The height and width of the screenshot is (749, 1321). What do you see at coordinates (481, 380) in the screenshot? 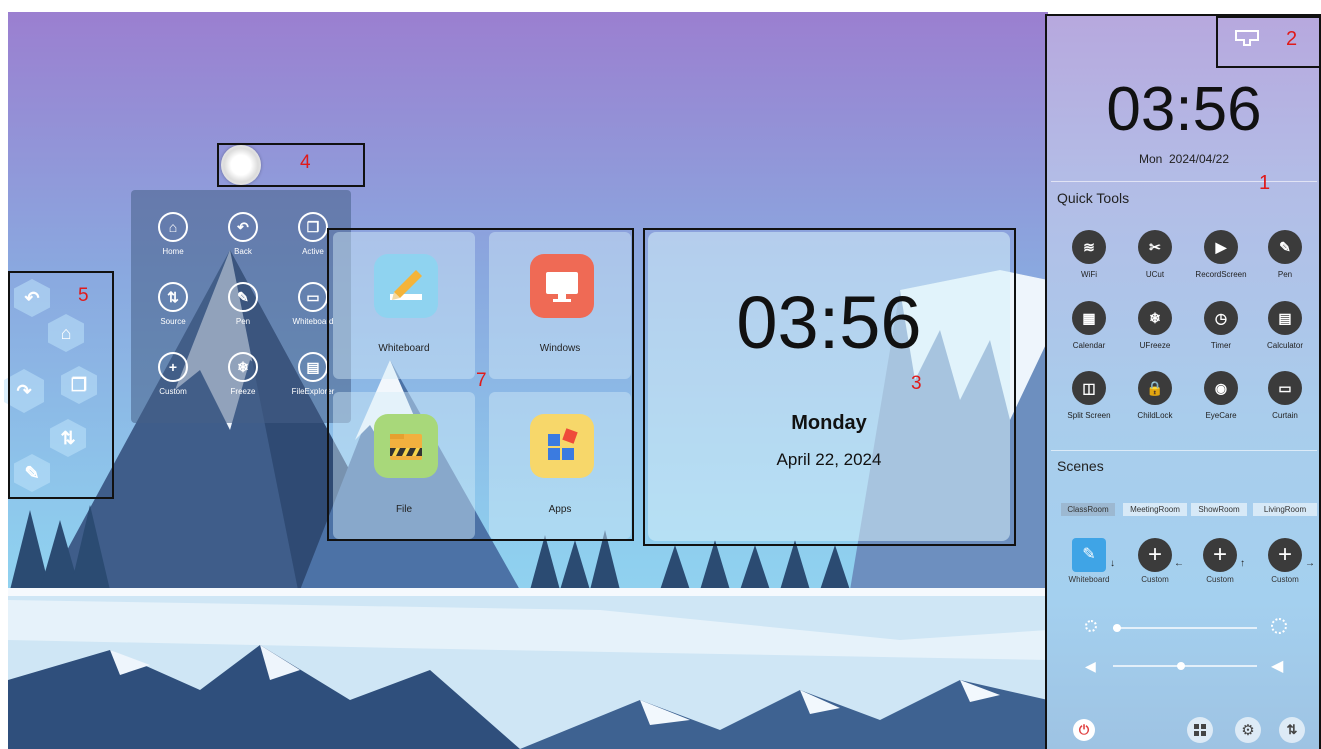
I see `callout-7: 7` at bounding box center [481, 380].